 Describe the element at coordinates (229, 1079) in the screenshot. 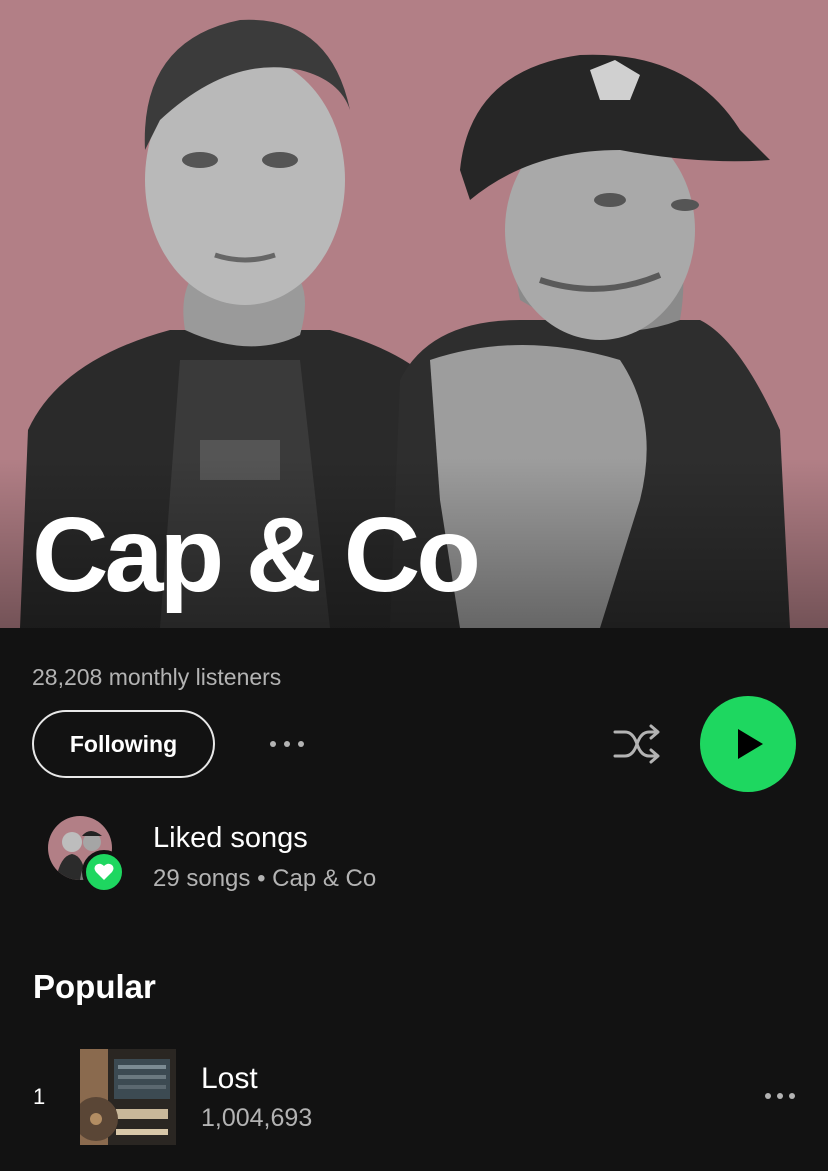

I see `track-title: Lost` at that location.